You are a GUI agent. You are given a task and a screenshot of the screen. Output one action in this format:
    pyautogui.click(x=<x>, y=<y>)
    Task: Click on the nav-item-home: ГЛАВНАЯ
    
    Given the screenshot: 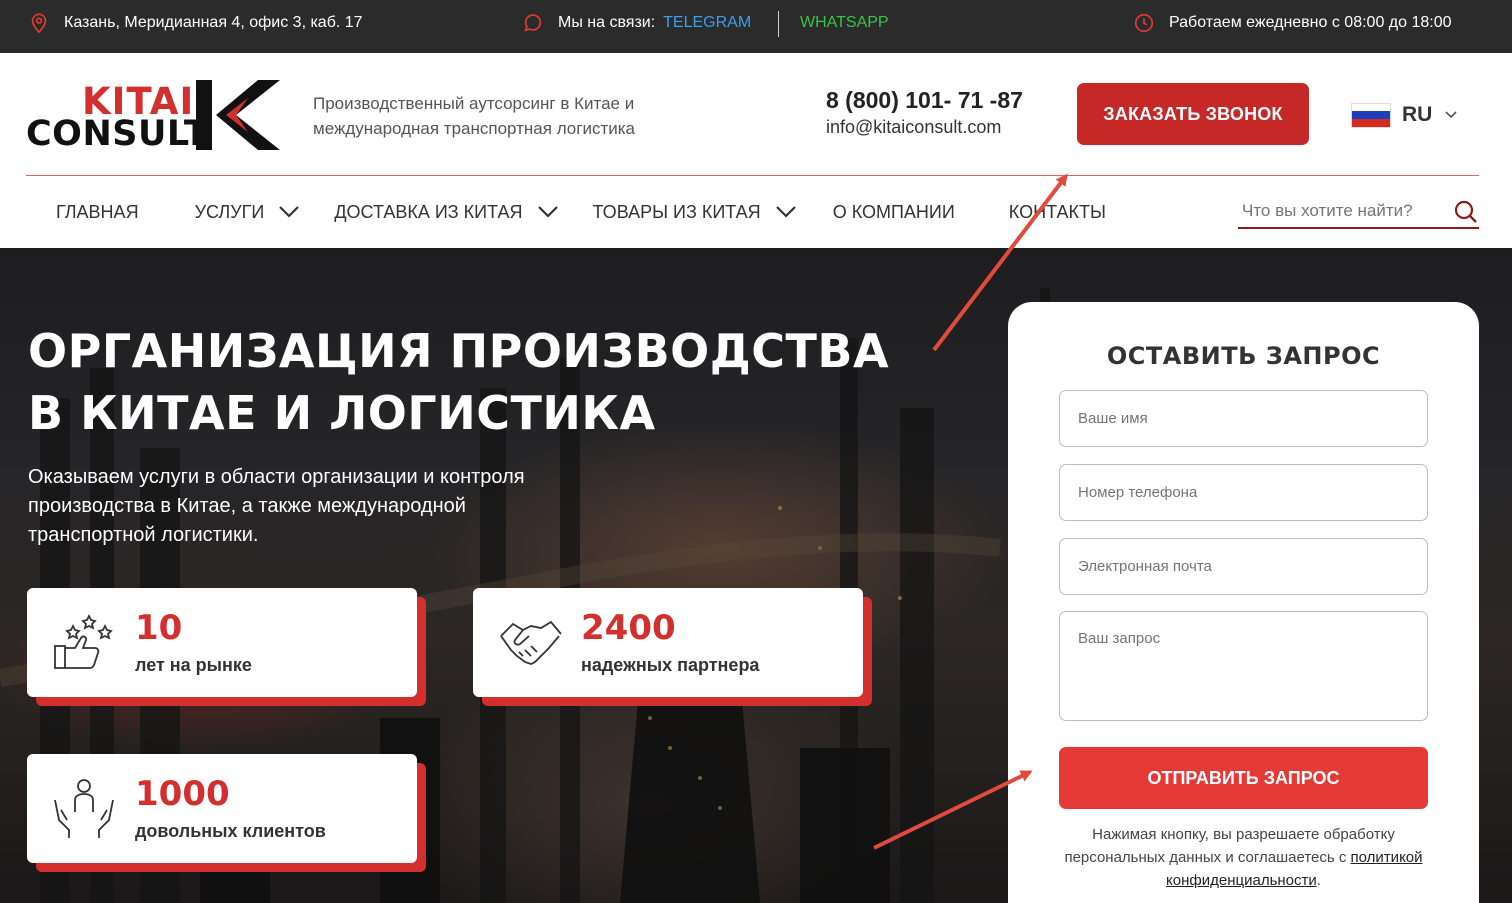 What is the action you would take?
    pyautogui.click(x=97, y=212)
    